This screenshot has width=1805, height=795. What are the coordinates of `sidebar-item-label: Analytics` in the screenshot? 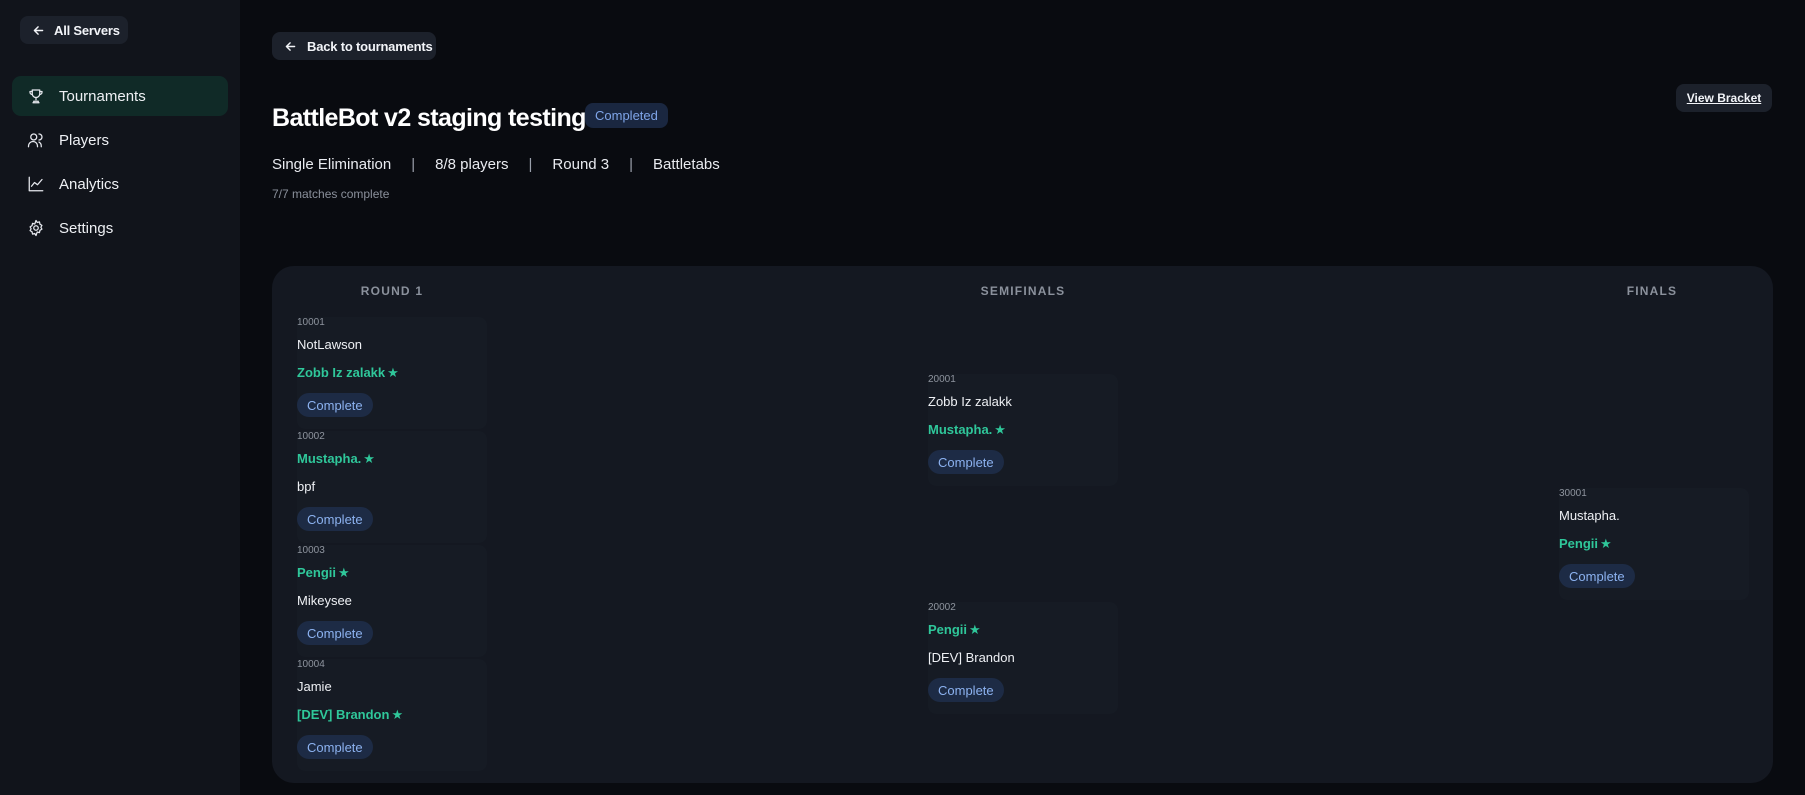 It's located at (89, 184).